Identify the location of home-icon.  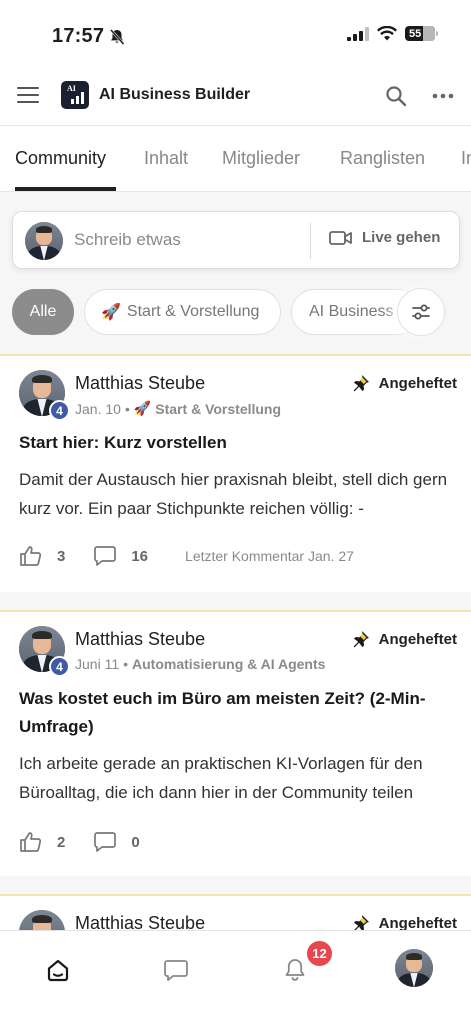
(58, 970).